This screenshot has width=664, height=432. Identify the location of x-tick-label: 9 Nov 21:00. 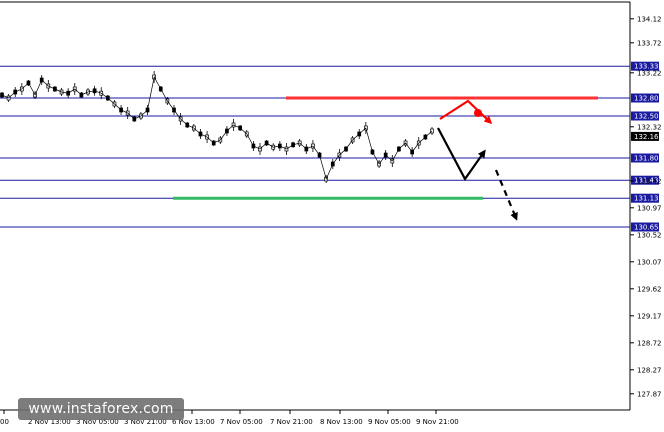
(437, 422).